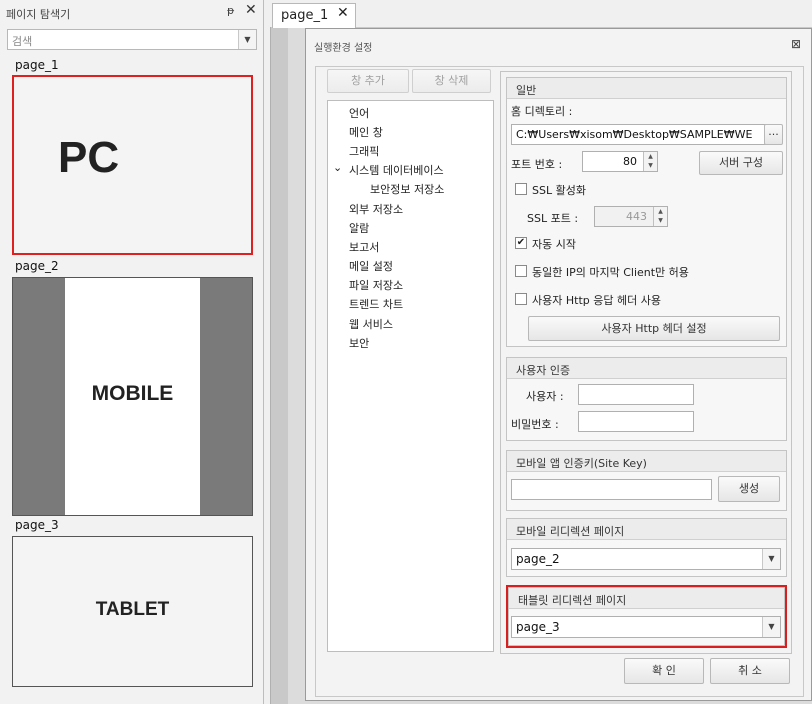 Image resolution: width=812 pixels, height=704 pixels. I want to click on check-mark-icon: ✔, so click(521, 242).